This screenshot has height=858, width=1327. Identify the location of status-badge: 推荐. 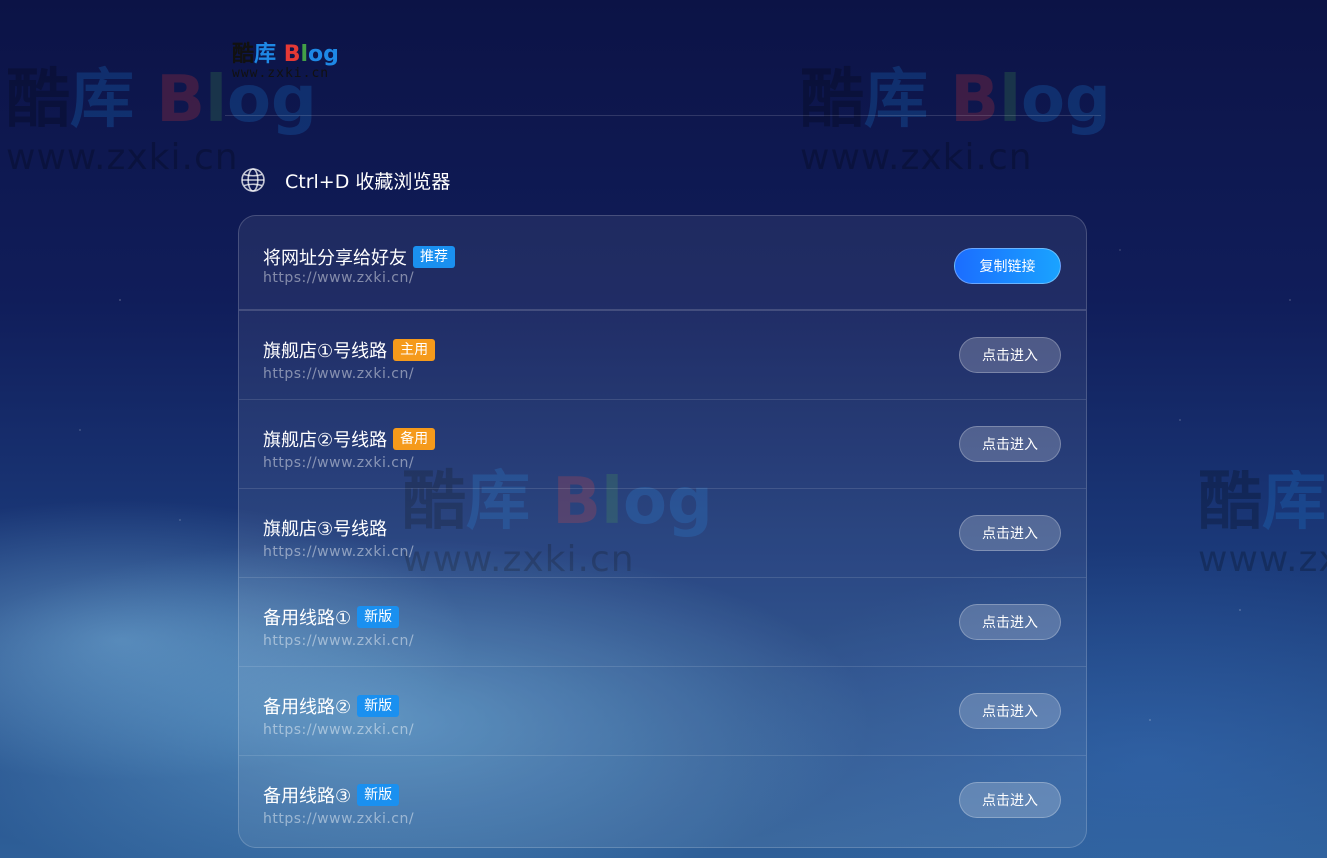
(434, 257).